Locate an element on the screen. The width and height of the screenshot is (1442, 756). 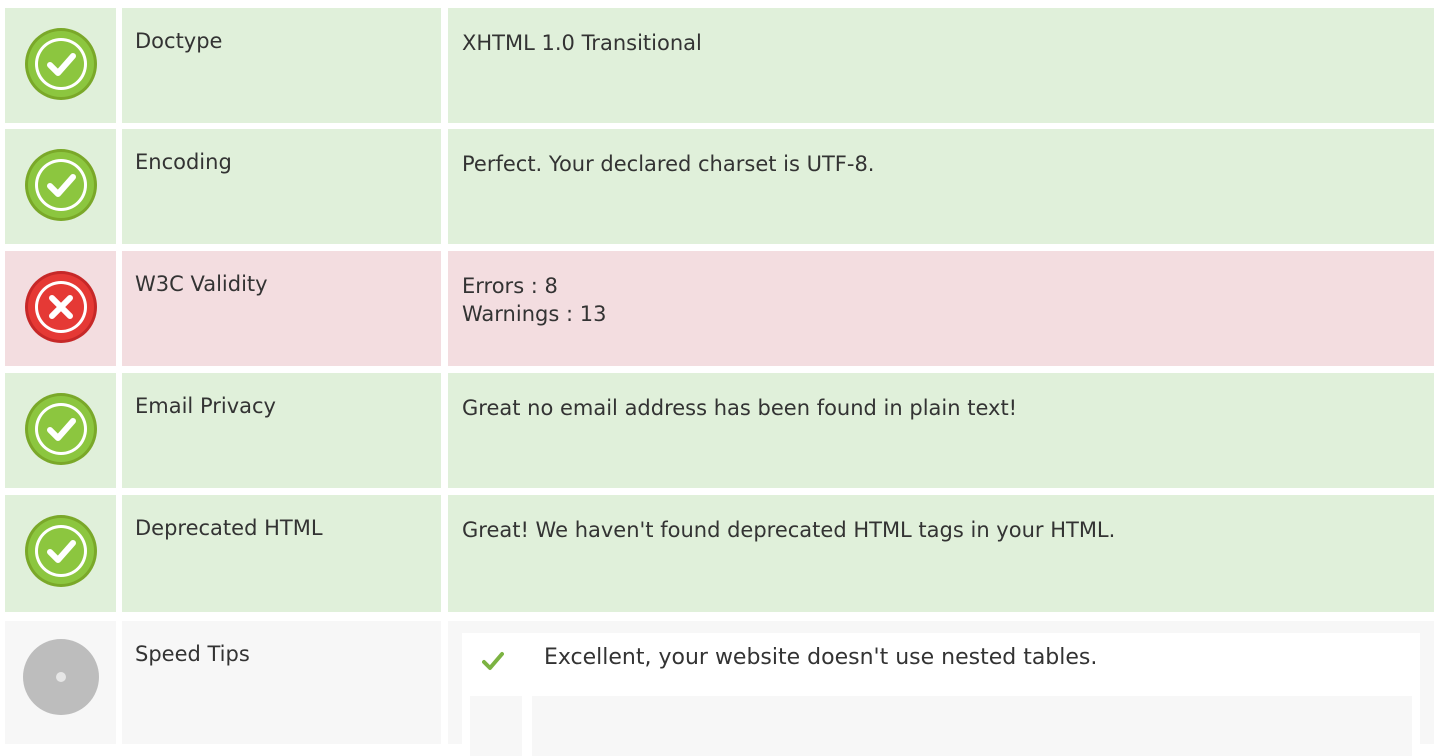
check-value: Perfect. Your declared charset is UTF-8. is located at coordinates (668, 164).